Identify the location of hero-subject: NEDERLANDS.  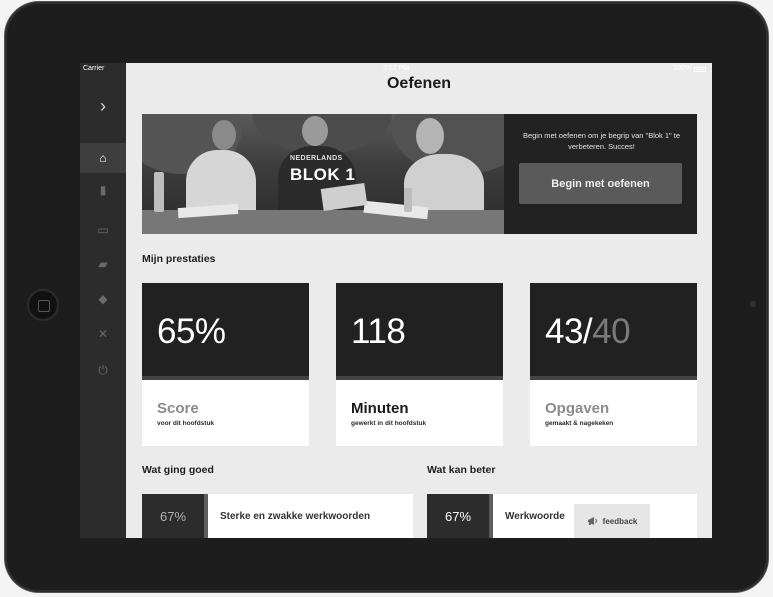
(316, 158).